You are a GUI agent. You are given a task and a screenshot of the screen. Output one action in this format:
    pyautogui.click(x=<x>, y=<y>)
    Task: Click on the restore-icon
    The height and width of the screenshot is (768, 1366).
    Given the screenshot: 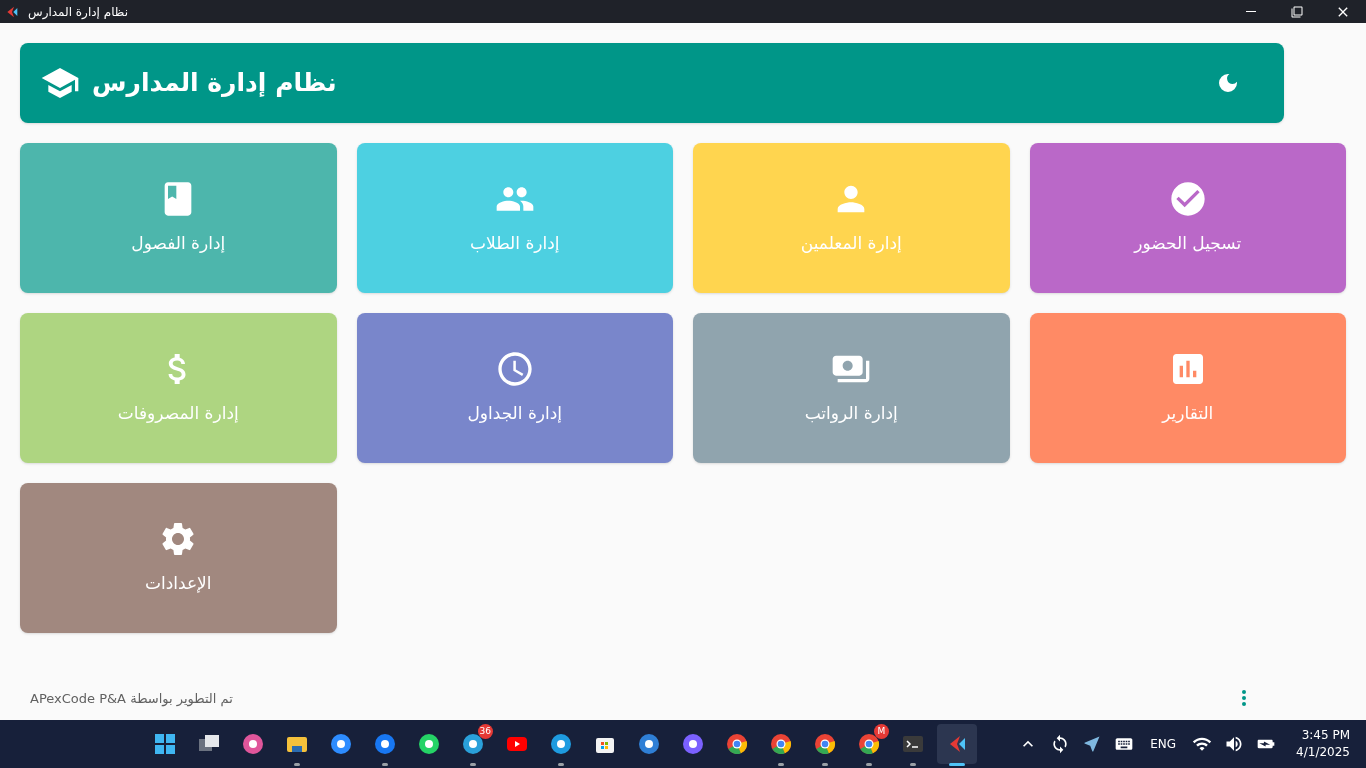 What is the action you would take?
    pyautogui.click(x=1297, y=11)
    